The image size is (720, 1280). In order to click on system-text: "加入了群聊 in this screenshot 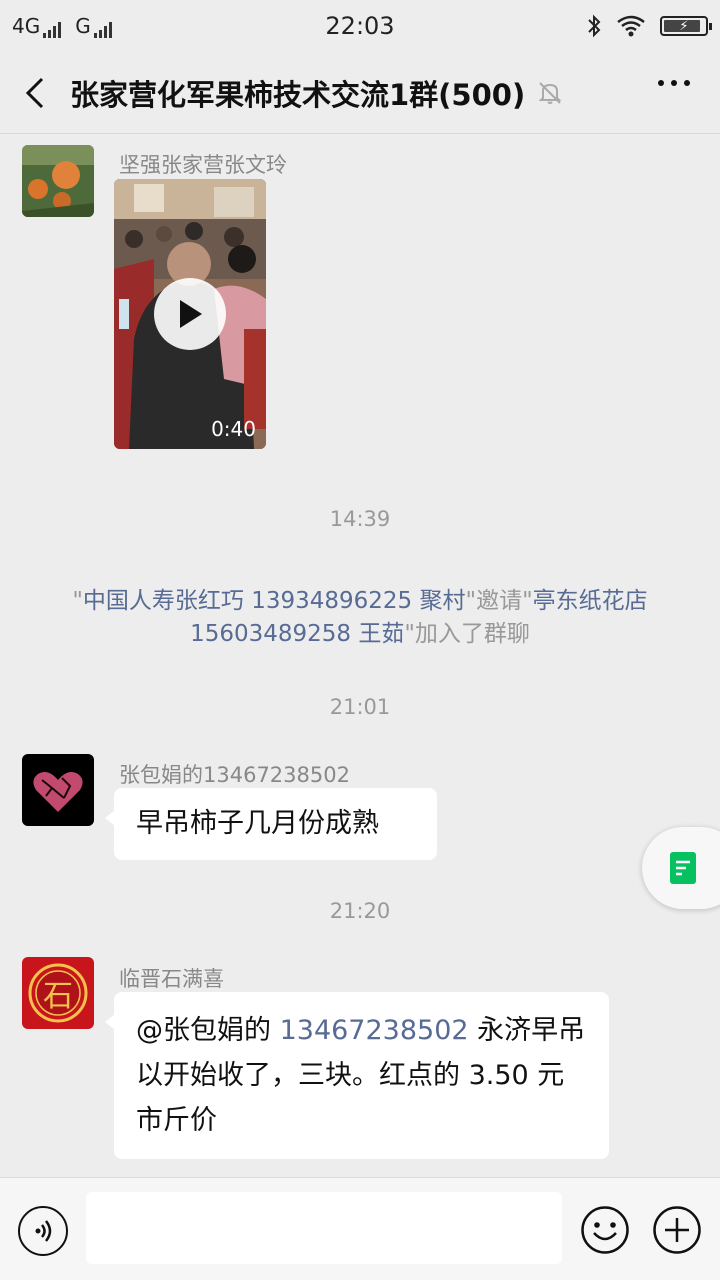, I will do `click(467, 634)`.